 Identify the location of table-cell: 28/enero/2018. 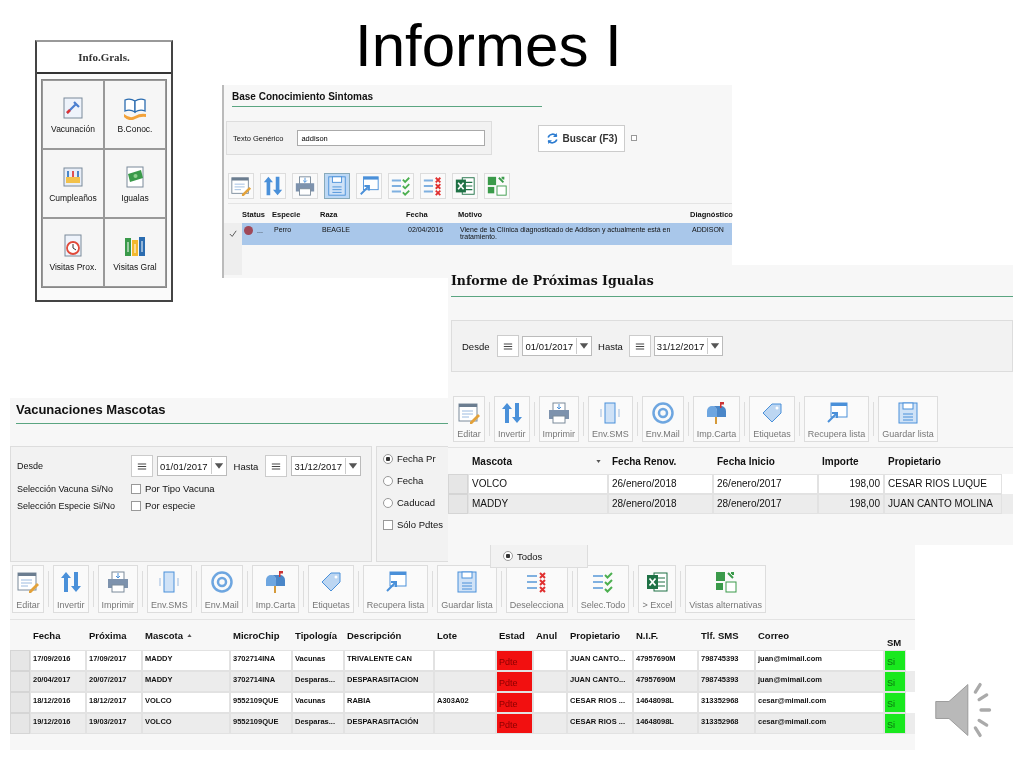
(660, 504).